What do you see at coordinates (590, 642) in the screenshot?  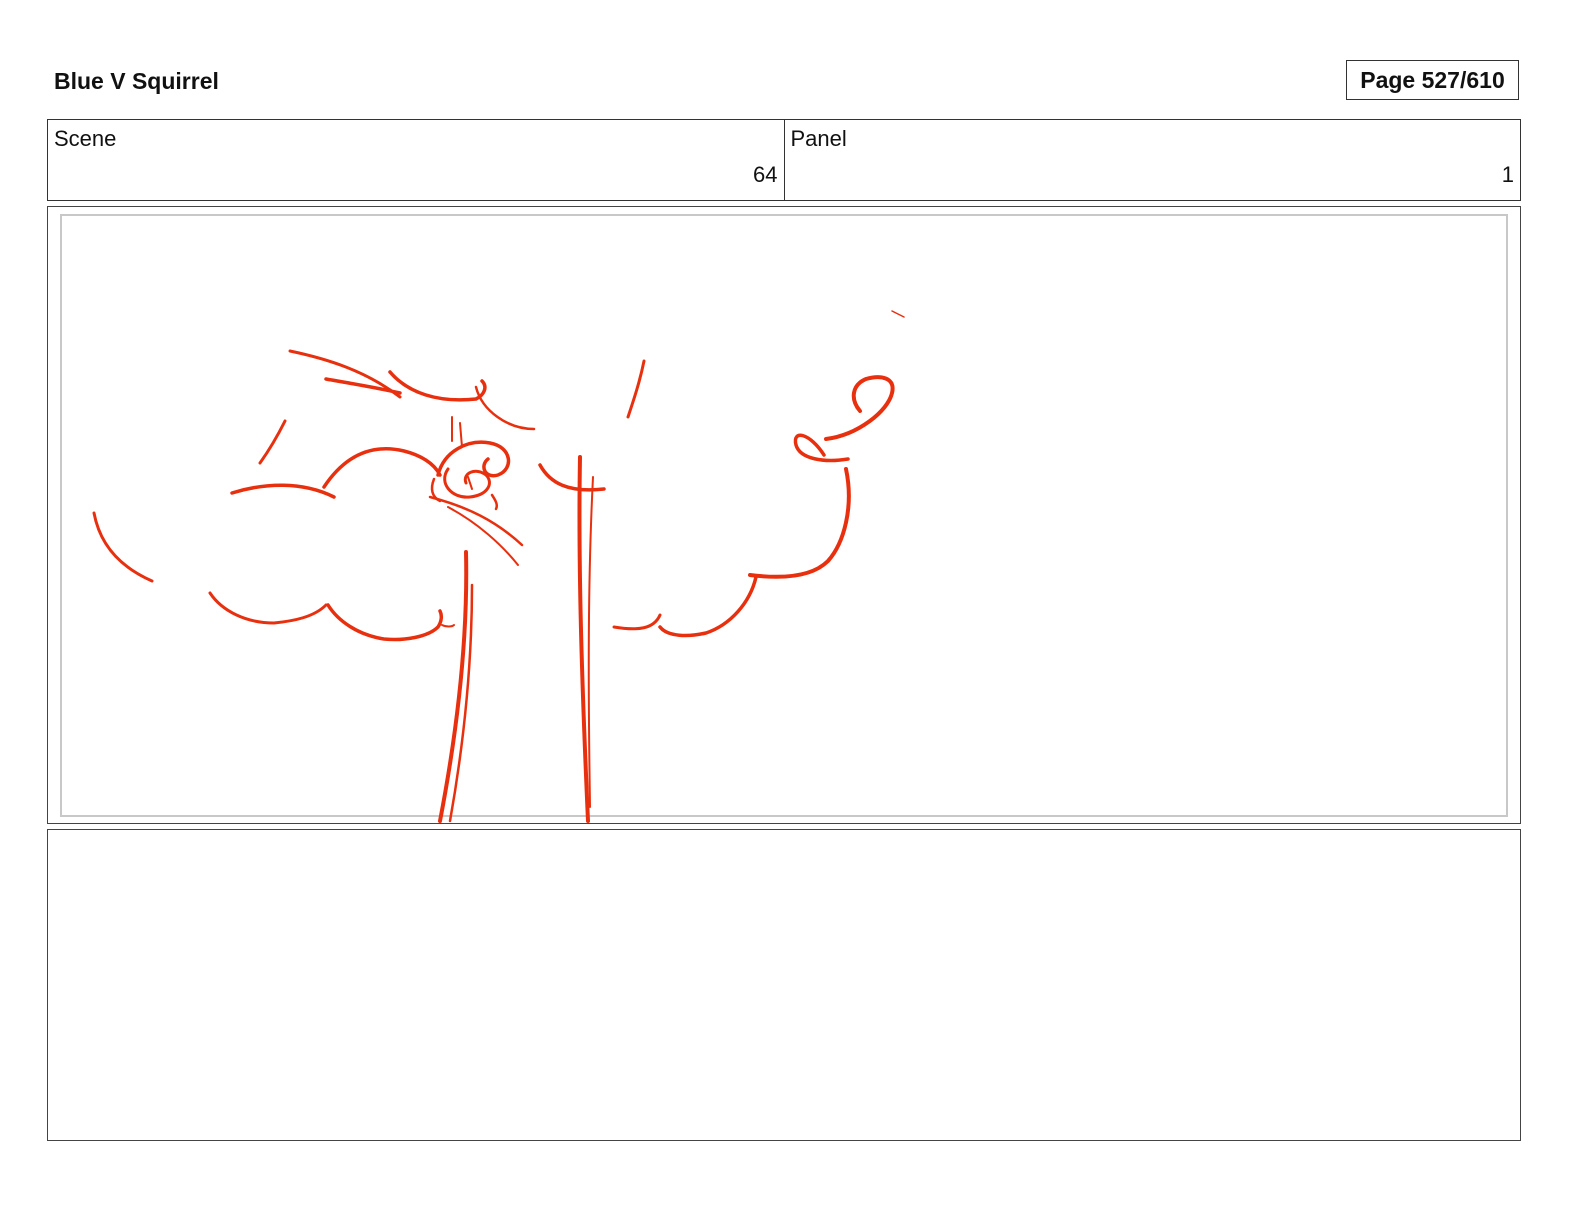 I see `trunk-right-stroke-inner` at bounding box center [590, 642].